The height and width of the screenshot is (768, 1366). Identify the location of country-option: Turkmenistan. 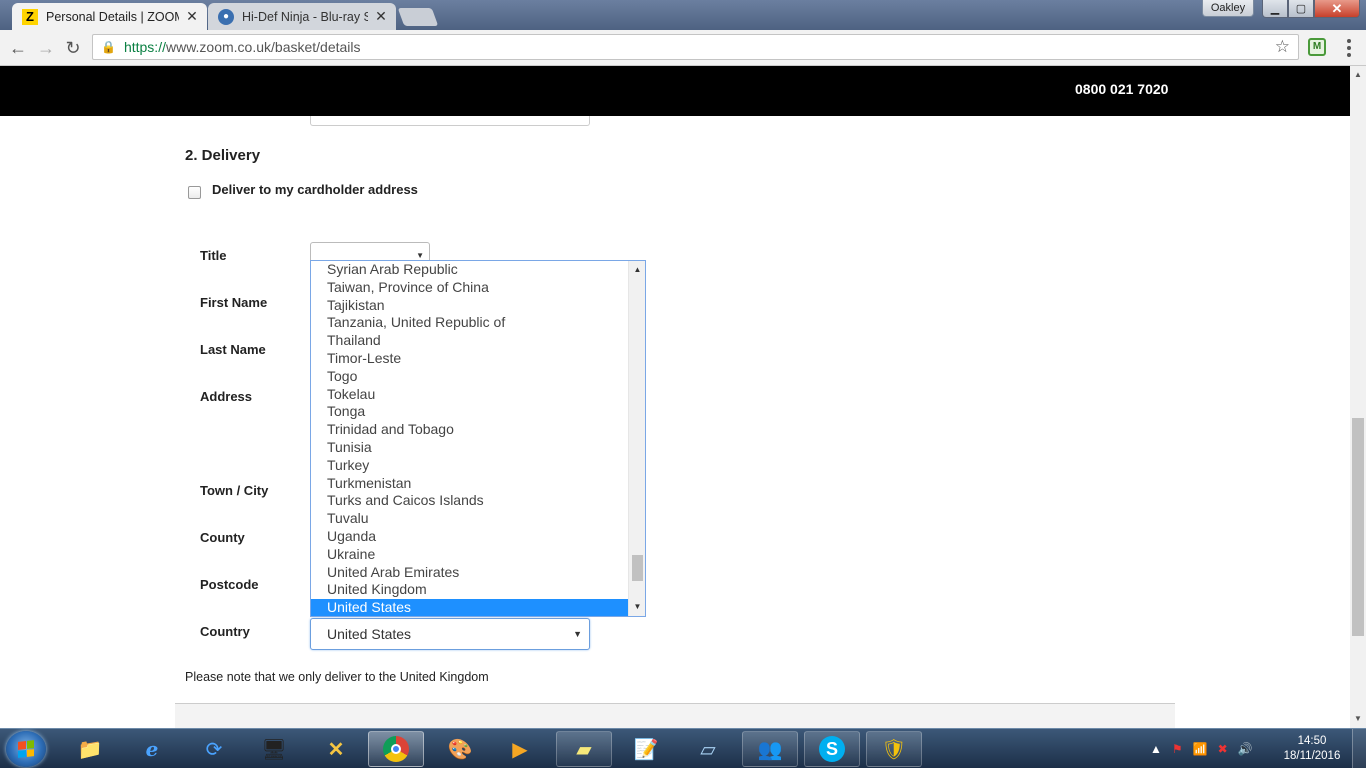
(470, 484).